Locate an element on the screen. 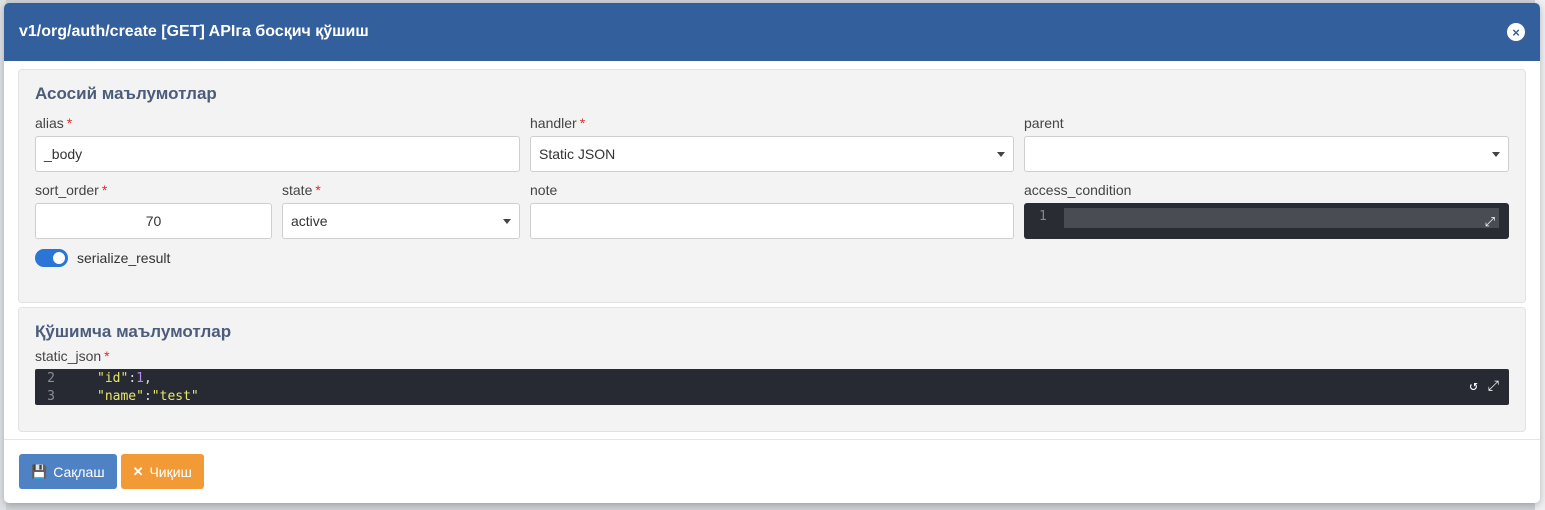 The width and height of the screenshot is (1545, 510). state-label: state is located at coordinates (297, 190).